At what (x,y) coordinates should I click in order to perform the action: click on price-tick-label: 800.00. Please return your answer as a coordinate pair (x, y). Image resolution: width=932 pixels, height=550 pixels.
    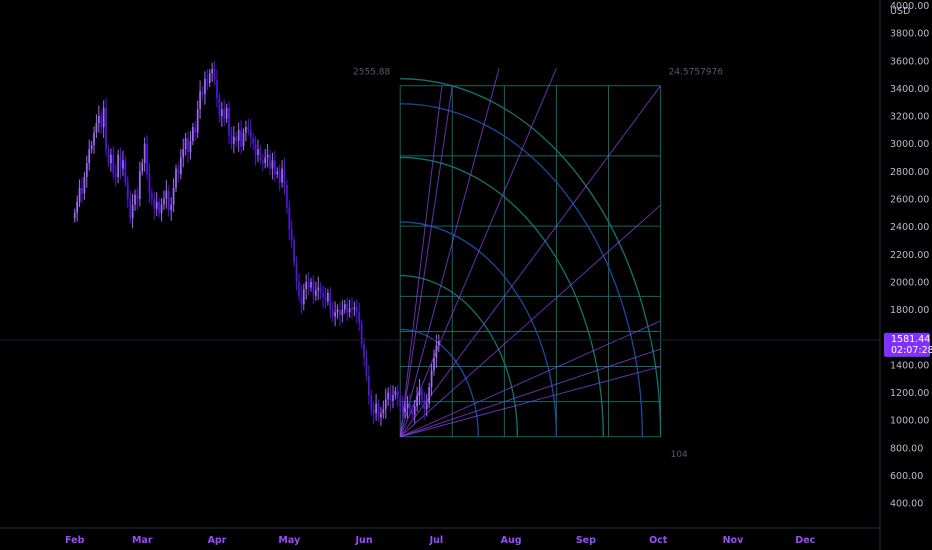
    Looking at the image, I should click on (906, 448).